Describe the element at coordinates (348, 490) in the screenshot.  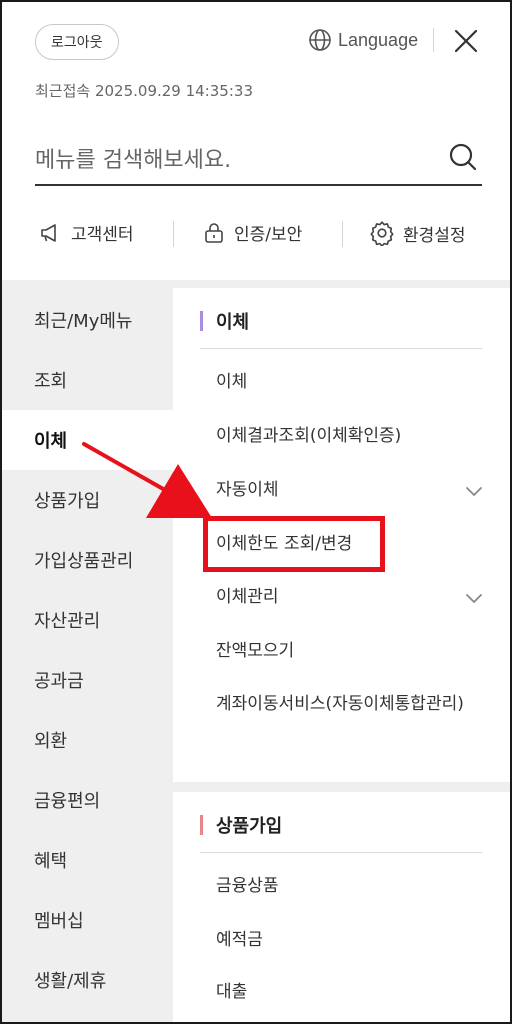
I see `menu-item-auto-transfer: 자동이체` at that location.